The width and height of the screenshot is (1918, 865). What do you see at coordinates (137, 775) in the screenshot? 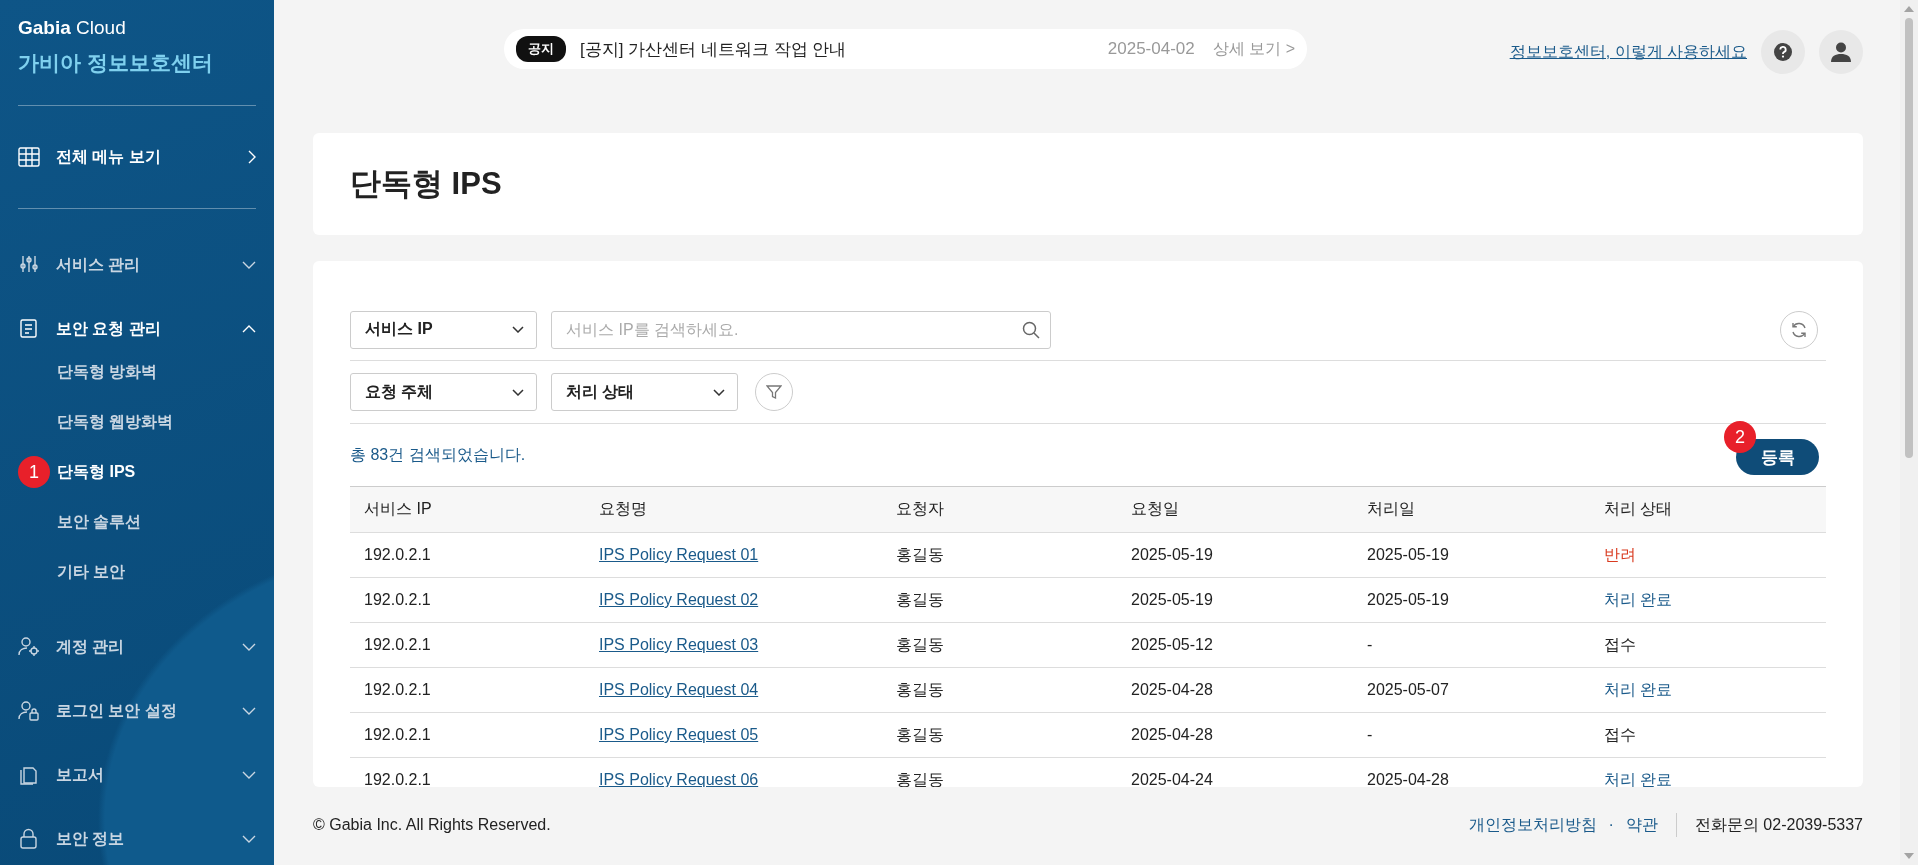
I see `sidebar-menu-item: 보고서` at bounding box center [137, 775].